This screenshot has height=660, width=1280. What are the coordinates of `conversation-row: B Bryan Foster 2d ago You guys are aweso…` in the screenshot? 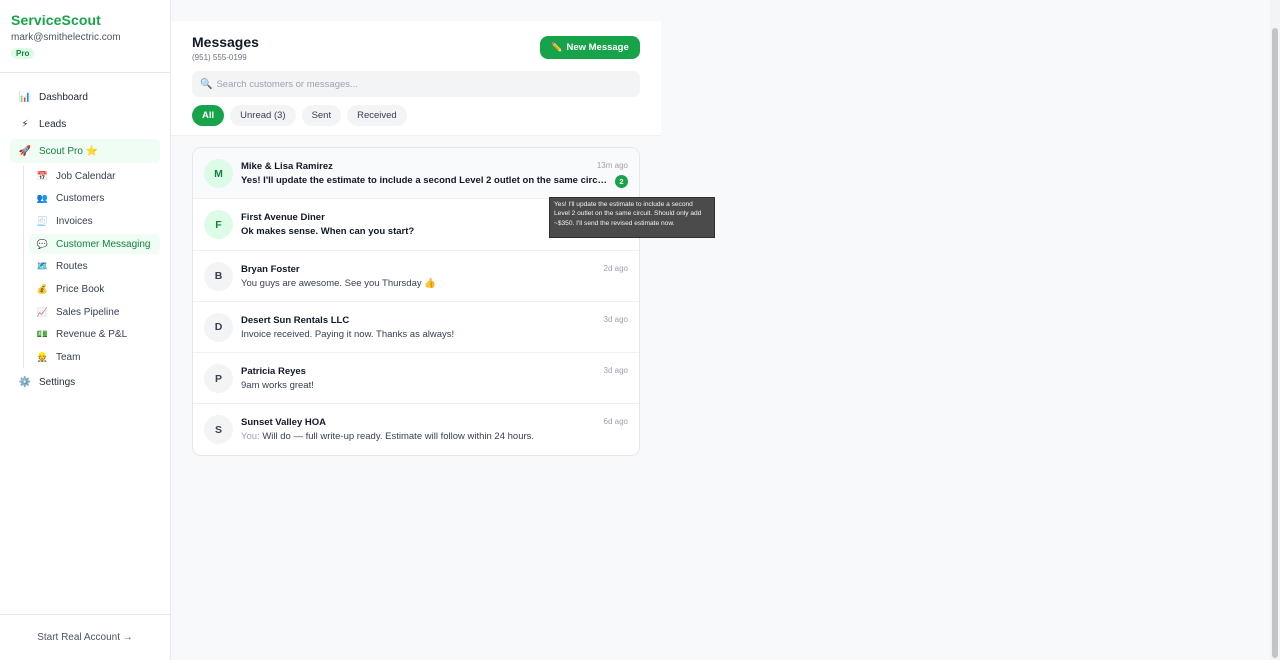 It's located at (416, 276).